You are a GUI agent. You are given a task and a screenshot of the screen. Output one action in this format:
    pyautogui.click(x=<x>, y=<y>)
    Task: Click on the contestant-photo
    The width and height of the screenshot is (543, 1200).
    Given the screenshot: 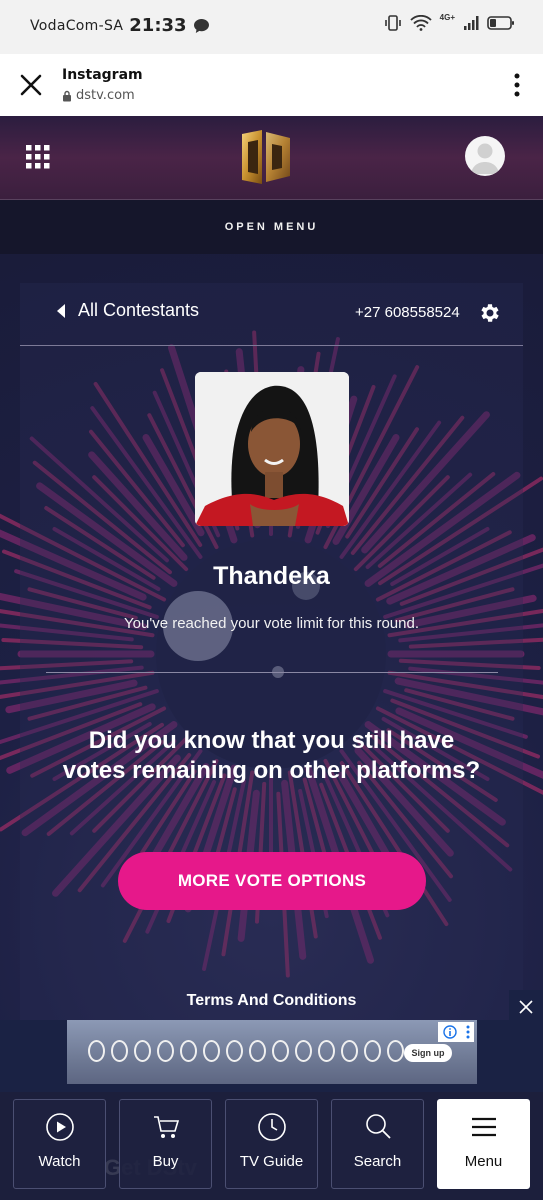 What is the action you would take?
    pyautogui.click(x=272, y=449)
    